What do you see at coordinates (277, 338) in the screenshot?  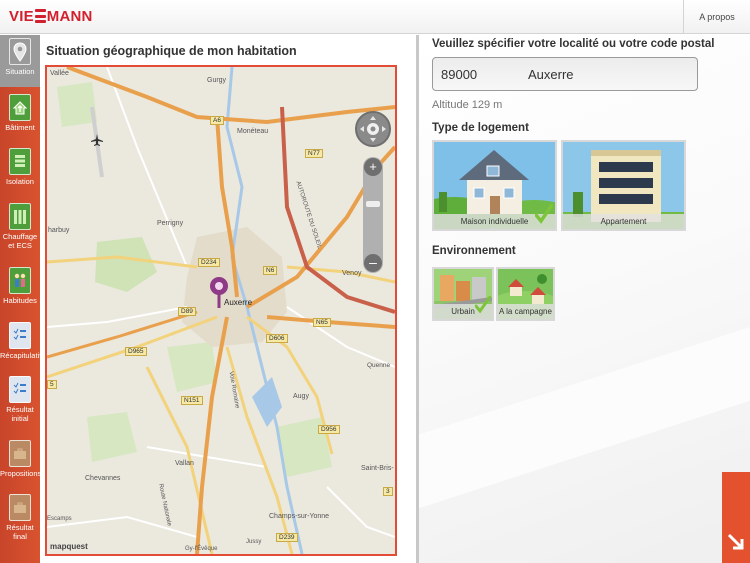 I see `road-shield: D606` at bounding box center [277, 338].